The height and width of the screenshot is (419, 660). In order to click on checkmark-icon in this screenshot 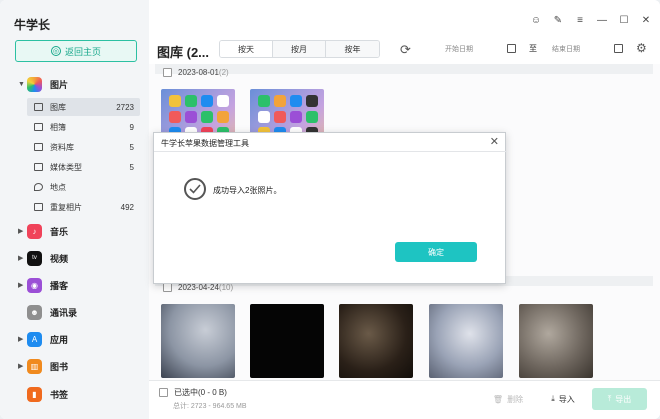, I will do `click(195, 189)`.